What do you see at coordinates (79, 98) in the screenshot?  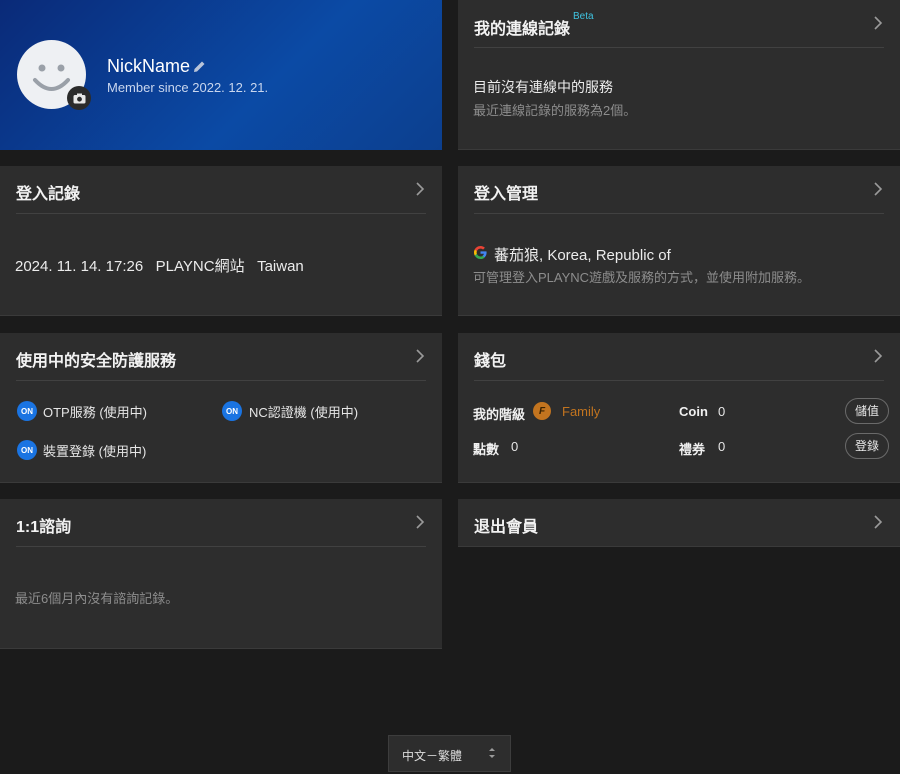 I see `camera-icon` at bounding box center [79, 98].